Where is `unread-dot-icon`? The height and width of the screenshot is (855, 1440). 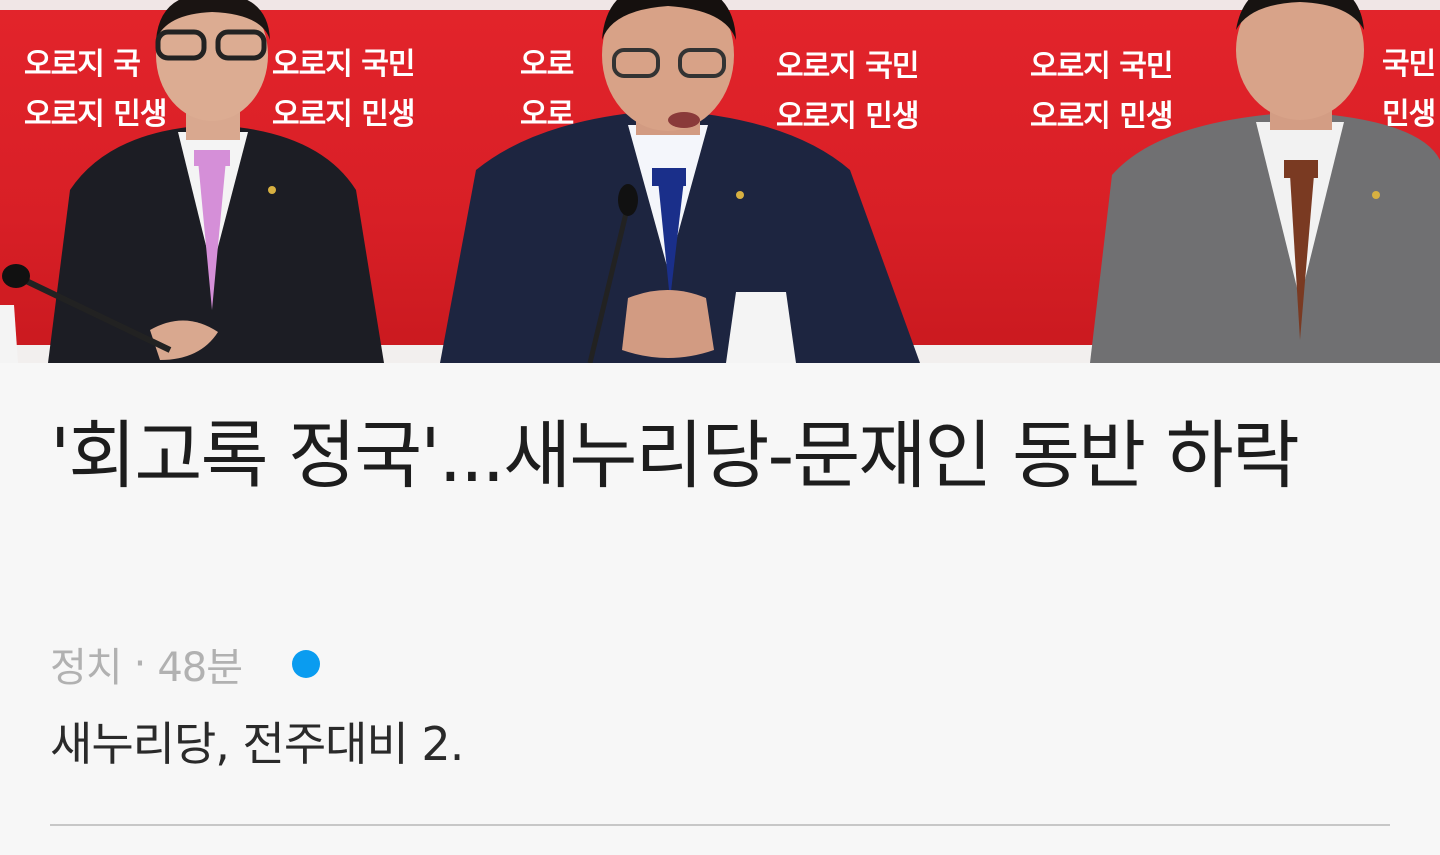 unread-dot-icon is located at coordinates (306, 664).